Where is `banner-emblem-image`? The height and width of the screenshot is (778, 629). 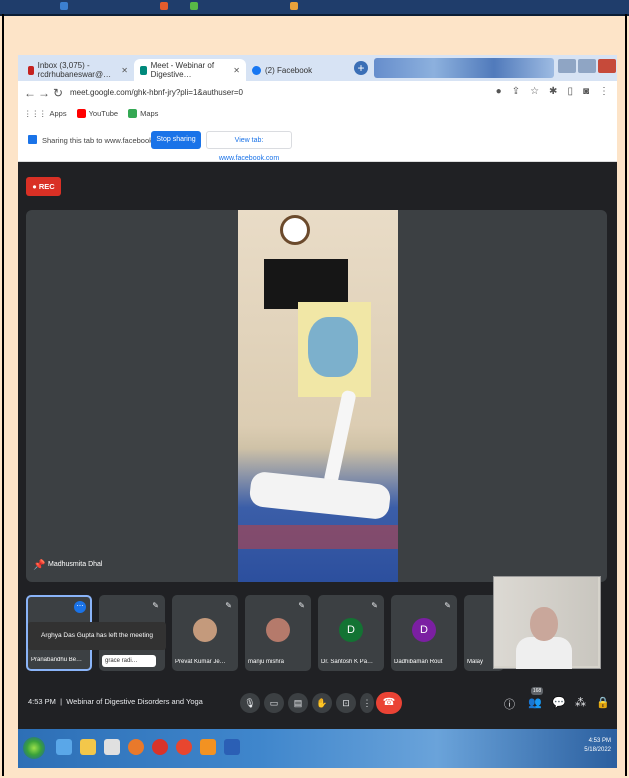 banner-emblem-image is located at coordinates (333, 347).